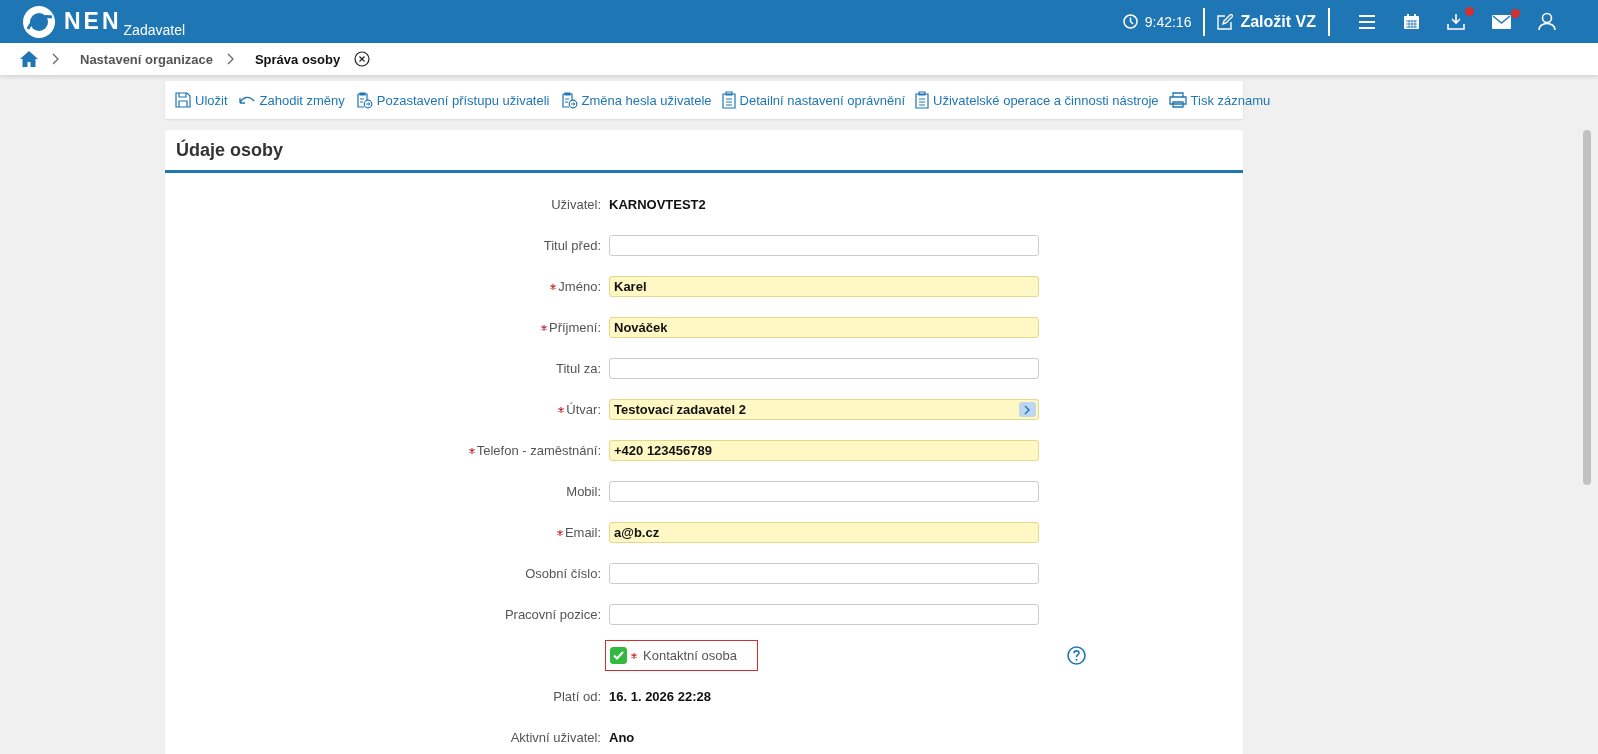 Image resolution: width=1598 pixels, height=754 pixels. I want to click on toolbar-button: Uživatelské operace a činnosti nástroje, so click(1037, 100).